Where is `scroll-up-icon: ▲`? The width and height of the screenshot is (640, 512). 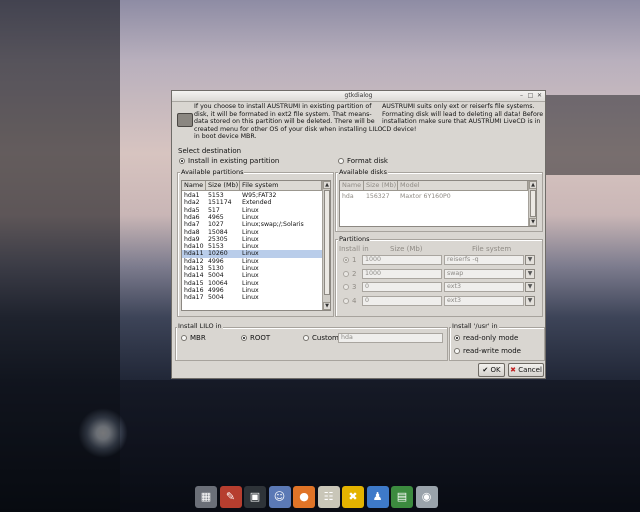 scroll-up-icon: ▲ is located at coordinates (326, 185).